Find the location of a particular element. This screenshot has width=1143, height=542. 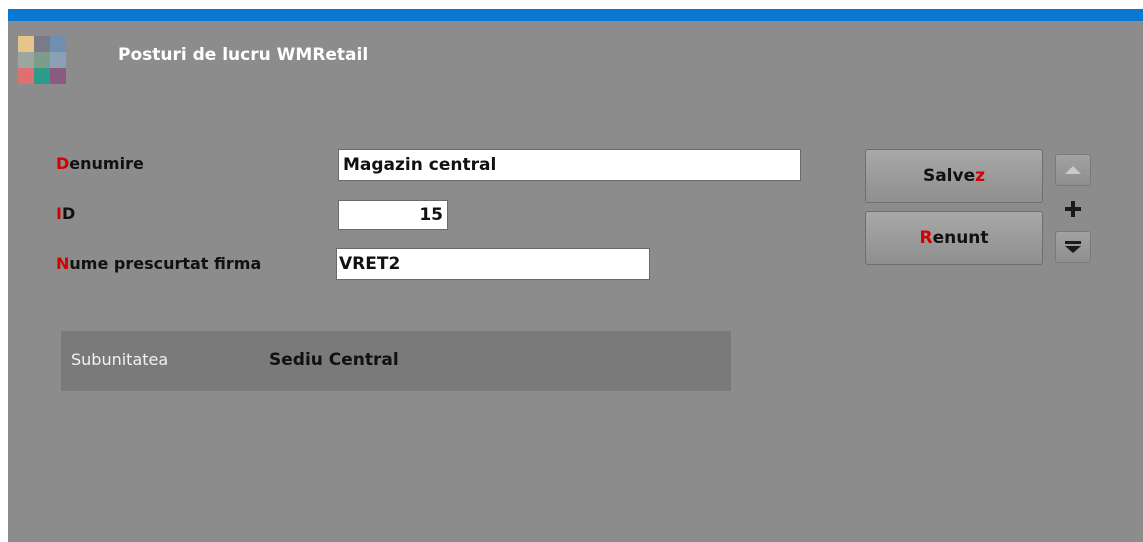

add-record-button is located at coordinates (1073, 209).